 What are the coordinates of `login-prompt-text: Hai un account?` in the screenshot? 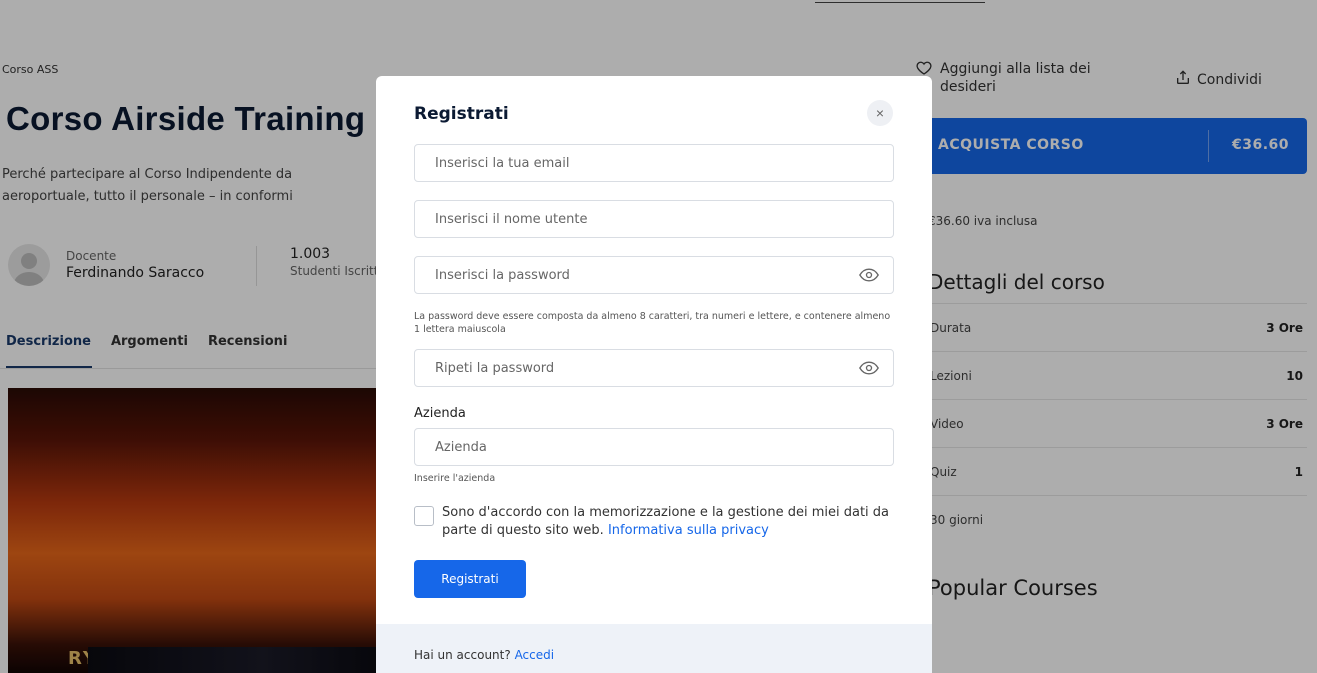 It's located at (462, 655).